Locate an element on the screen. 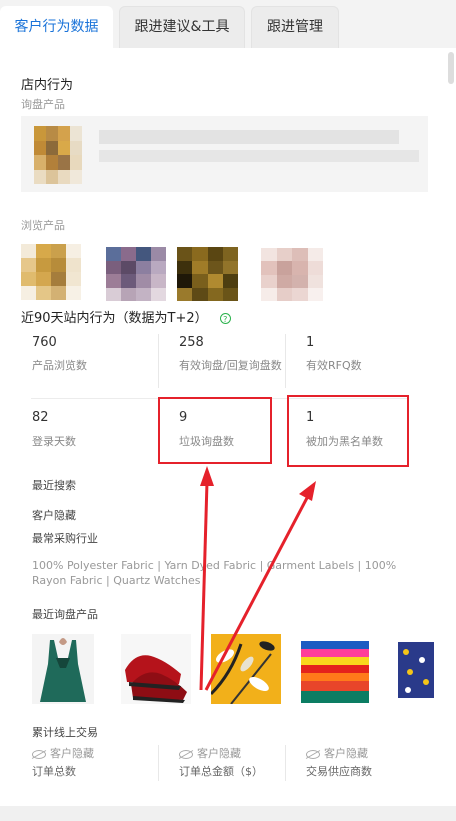 This screenshot has height=821, width=456. annotation-arrows is located at coordinates (257, 578).